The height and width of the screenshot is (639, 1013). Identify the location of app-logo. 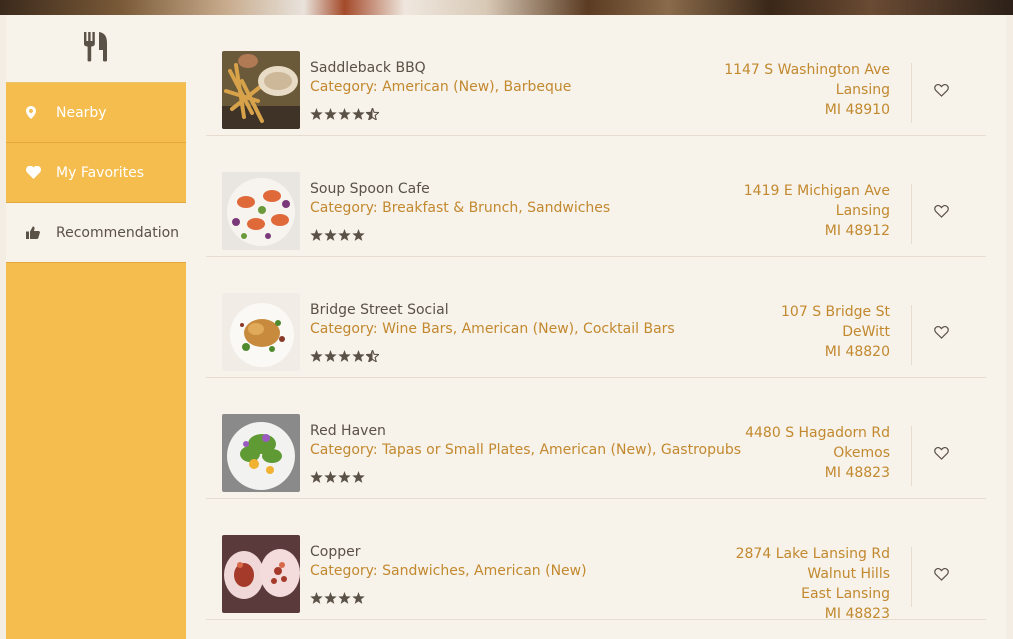
(96, 49).